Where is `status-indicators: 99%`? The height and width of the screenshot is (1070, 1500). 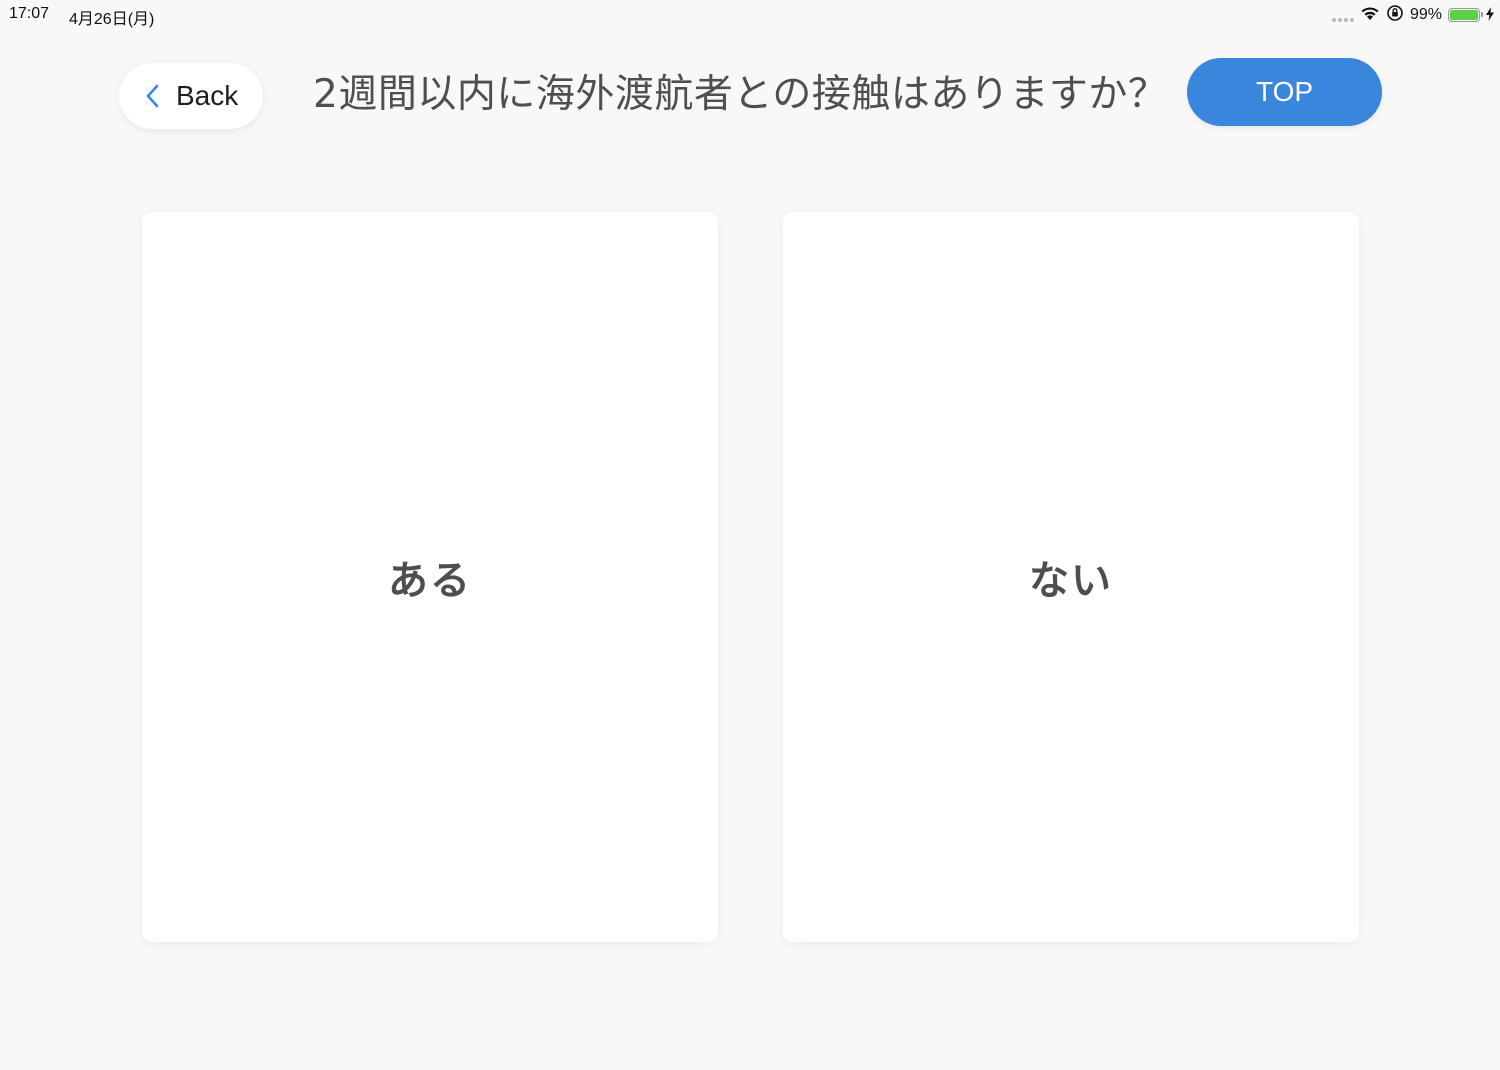 status-indicators: 99% is located at coordinates (1412, 15).